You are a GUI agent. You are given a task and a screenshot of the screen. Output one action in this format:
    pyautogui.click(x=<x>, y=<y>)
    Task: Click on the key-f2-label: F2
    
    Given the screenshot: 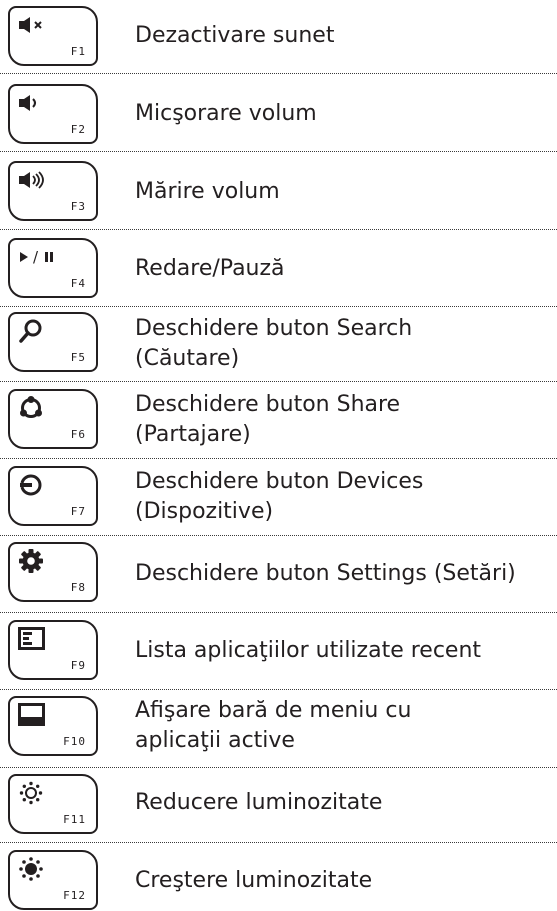 What is the action you would take?
    pyautogui.click(x=78, y=129)
    